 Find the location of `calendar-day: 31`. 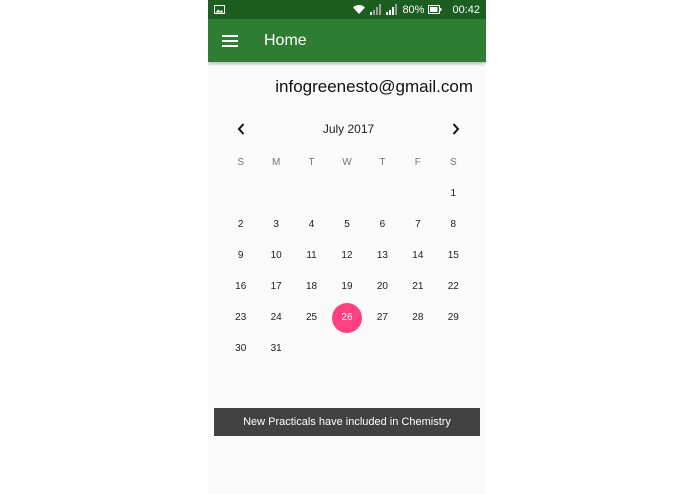

calendar-day: 31 is located at coordinates (275, 348).